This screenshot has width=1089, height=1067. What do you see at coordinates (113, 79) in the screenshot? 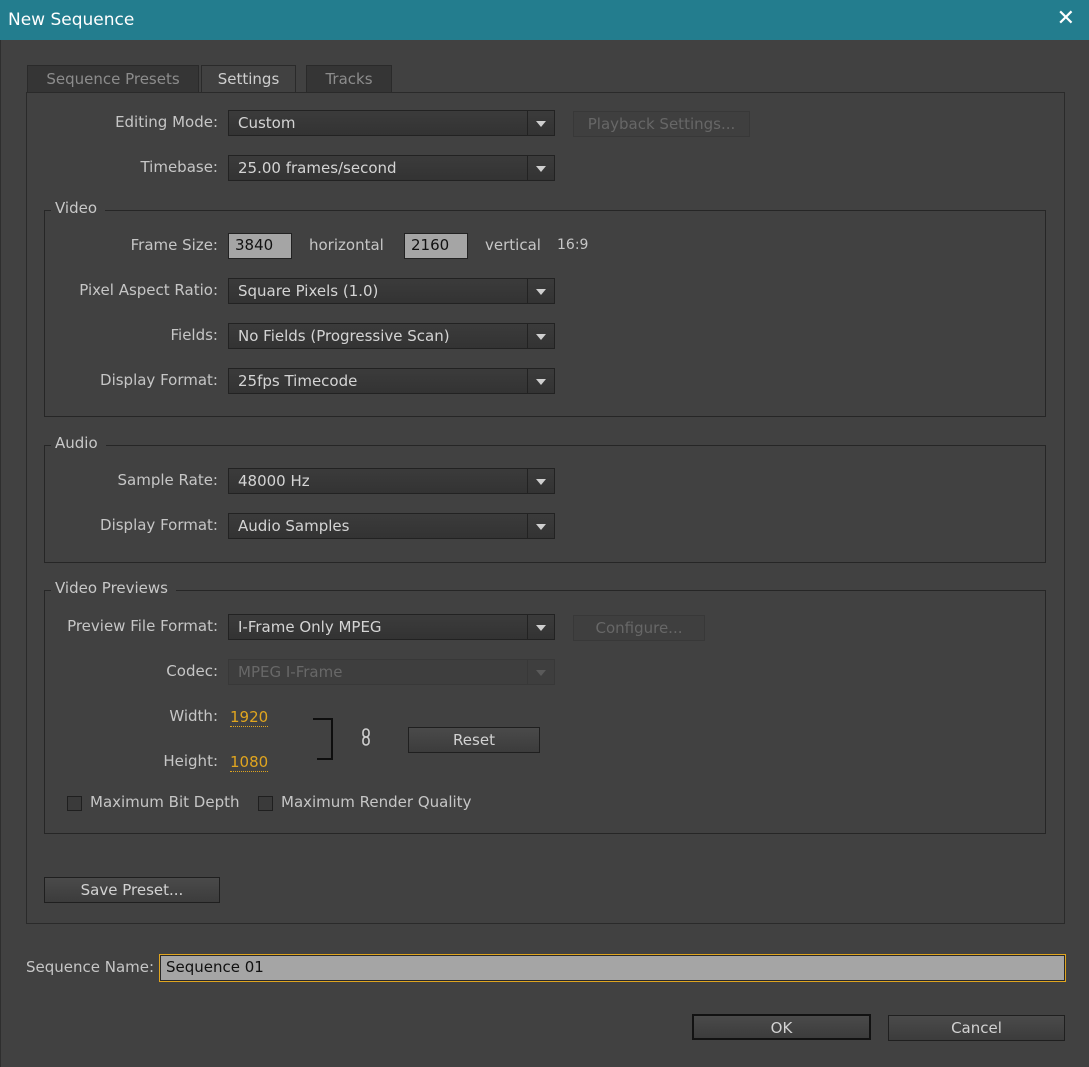
I see `tab-sequence-presets: Sequence Presets` at bounding box center [113, 79].